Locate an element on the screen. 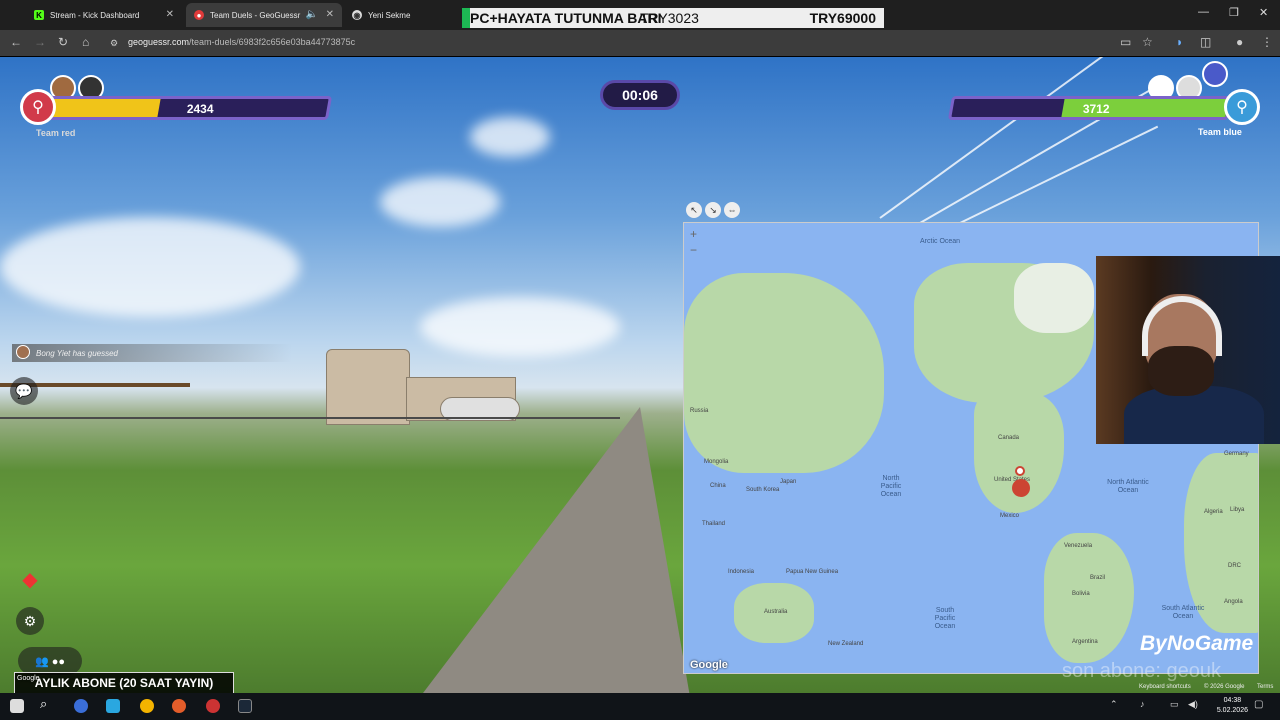  ticker-current: TRY3023 is located at coordinates (669, 18).